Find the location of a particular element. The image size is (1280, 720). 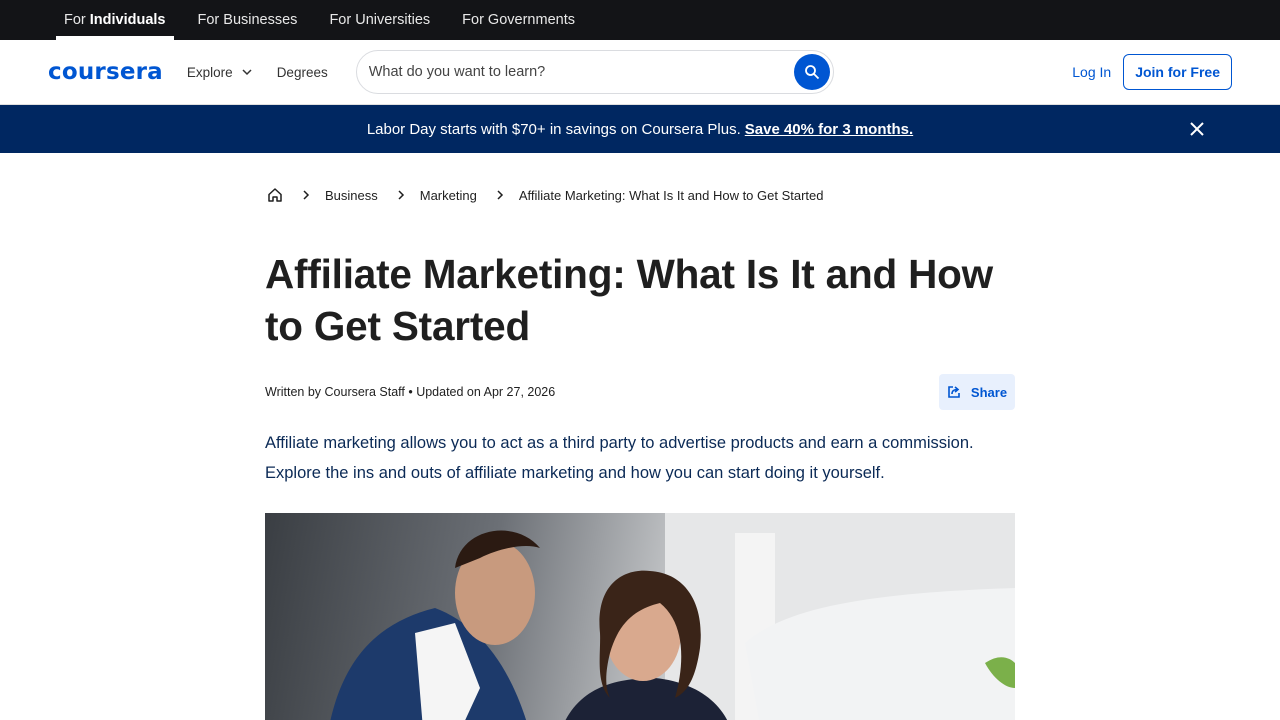

breadcrumb-marketing: Marketing is located at coordinates (448, 195).